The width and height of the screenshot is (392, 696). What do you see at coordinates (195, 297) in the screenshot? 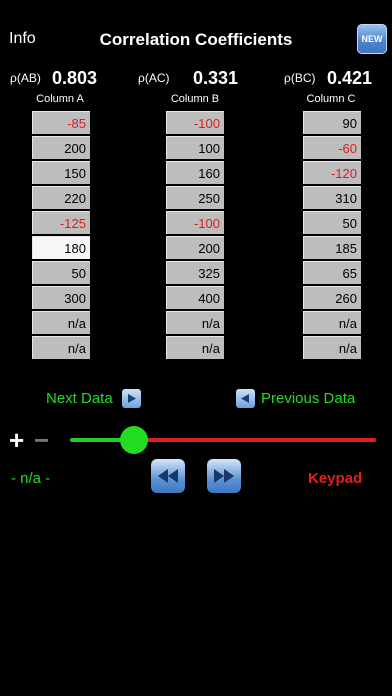
I see `data-cell: 400` at bounding box center [195, 297].